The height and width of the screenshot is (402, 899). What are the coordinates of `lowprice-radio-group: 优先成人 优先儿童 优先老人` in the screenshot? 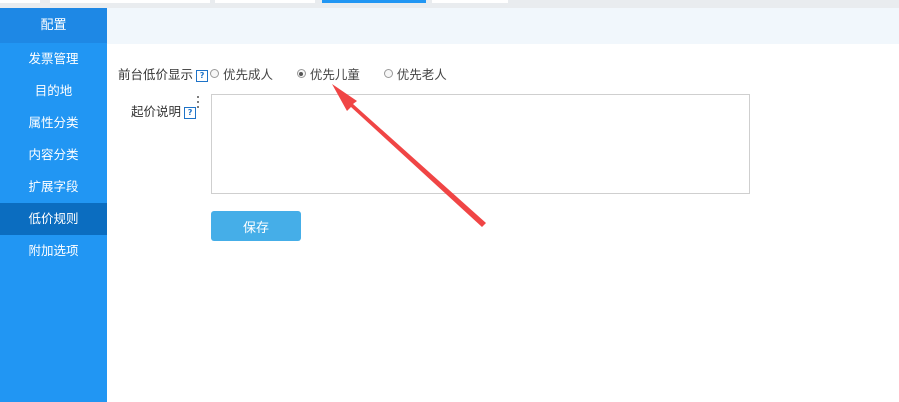 It's located at (338, 73).